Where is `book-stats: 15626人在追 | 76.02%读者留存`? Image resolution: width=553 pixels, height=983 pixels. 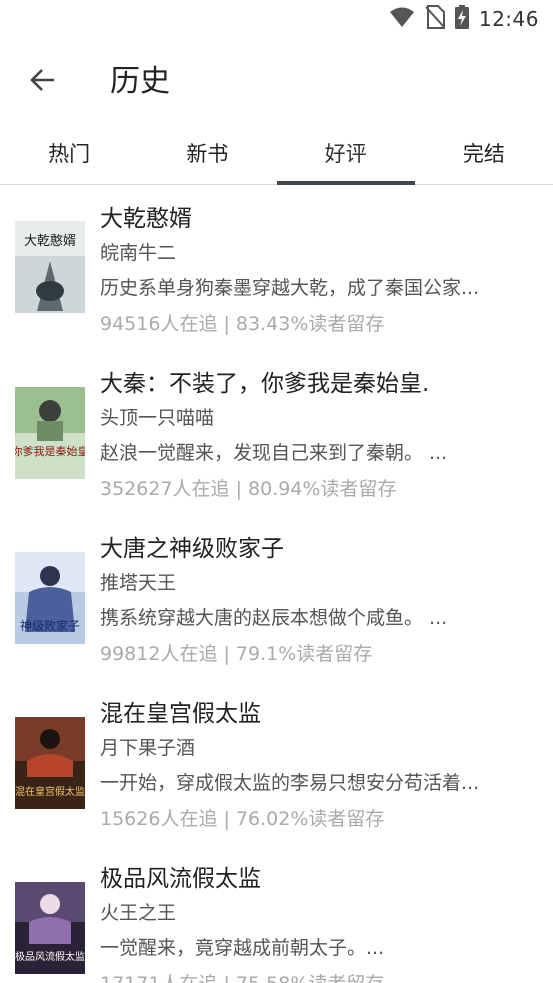 book-stats: 15626人在追 | 76.02%读者留存 is located at coordinates (242, 819).